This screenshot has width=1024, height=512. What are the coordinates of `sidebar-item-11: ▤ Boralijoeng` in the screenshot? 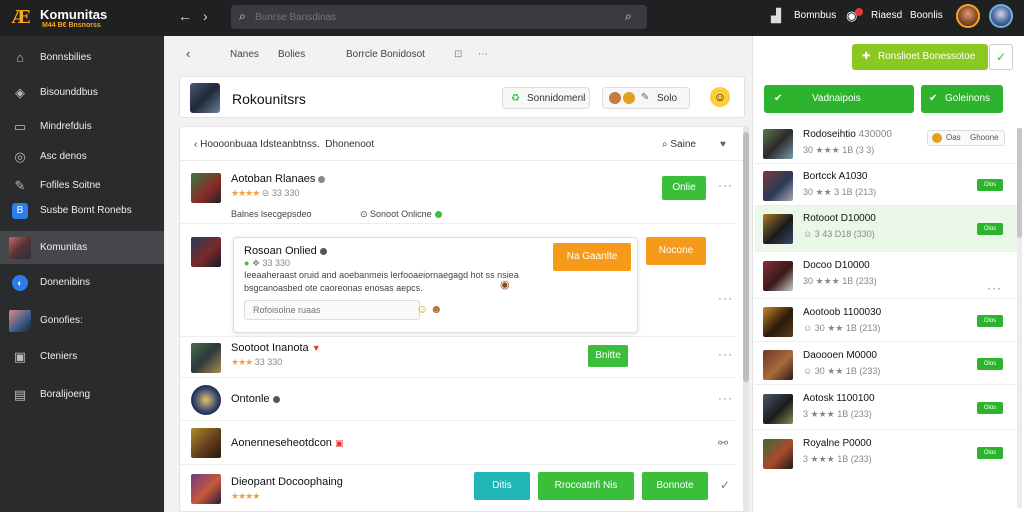 It's located at (82, 395).